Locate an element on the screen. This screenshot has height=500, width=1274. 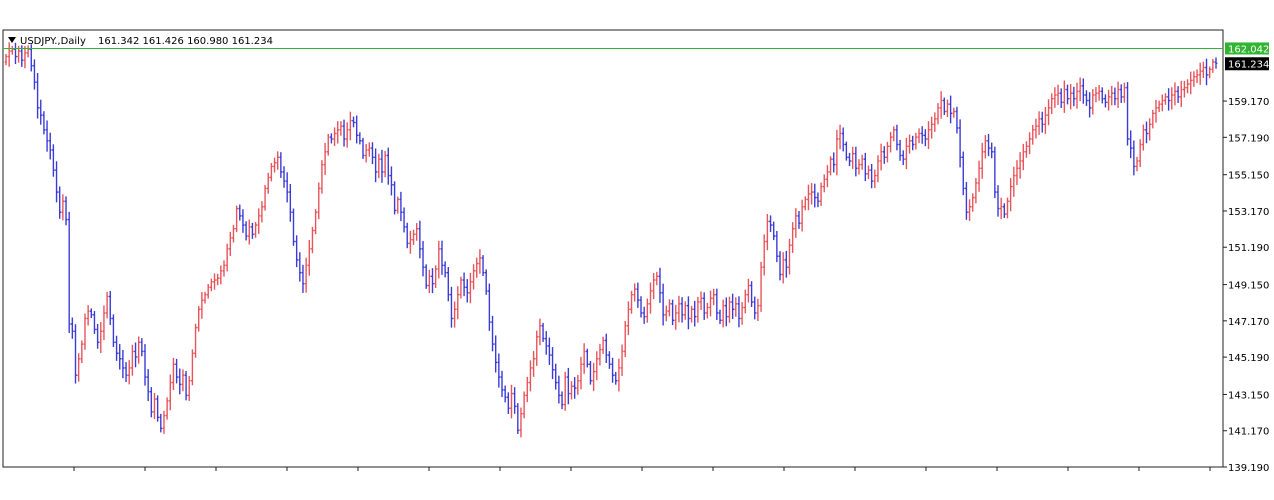
last-price-label: 161.234 is located at coordinates (1248, 64).